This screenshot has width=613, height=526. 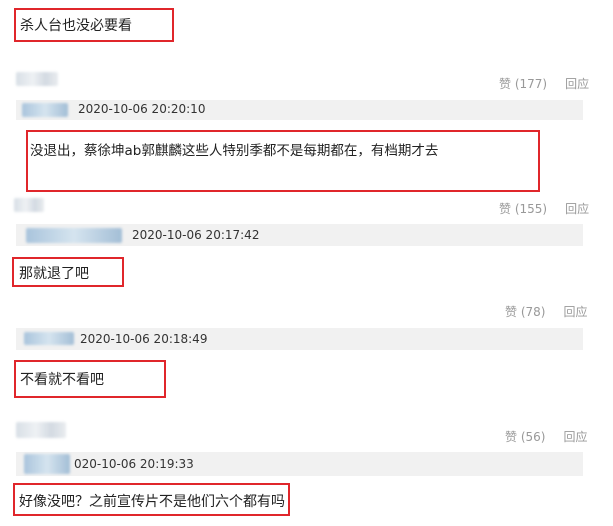 I want to click on reply-header-bar: 020-10-06 20:19:33, so click(x=299, y=464).